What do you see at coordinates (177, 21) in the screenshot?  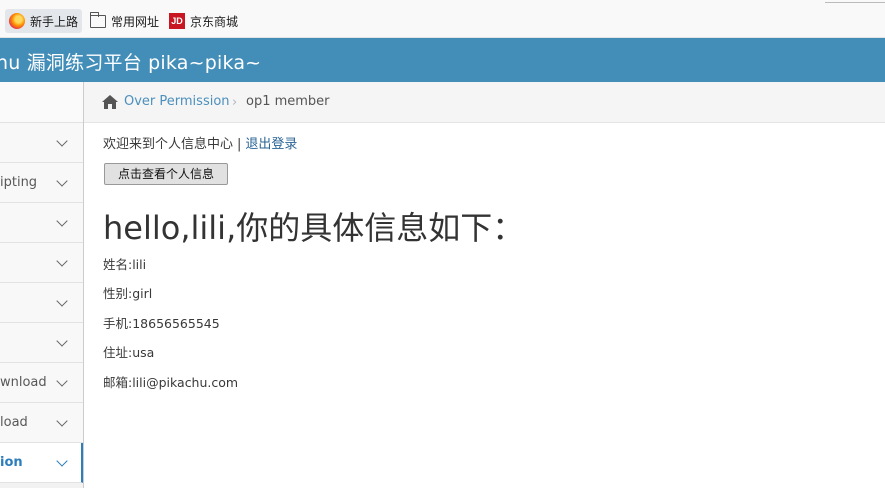 I see `jd-icon: JD` at bounding box center [177, 21].